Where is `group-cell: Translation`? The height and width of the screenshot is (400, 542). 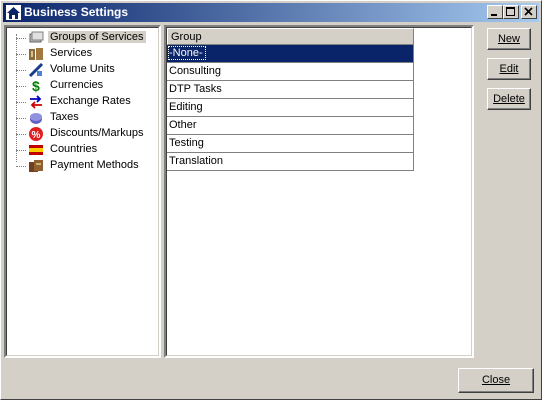
group-cell: Translation is located at coordinates (196, 161).